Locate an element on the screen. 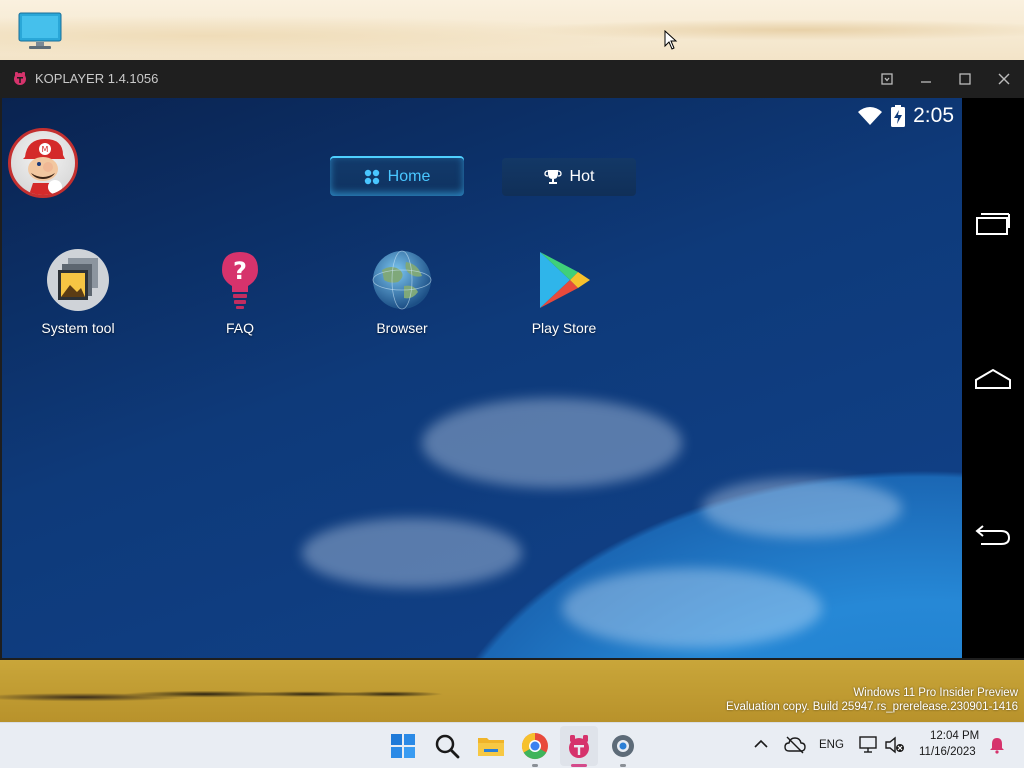  svg-text: M is located at coordinates (45, 149).